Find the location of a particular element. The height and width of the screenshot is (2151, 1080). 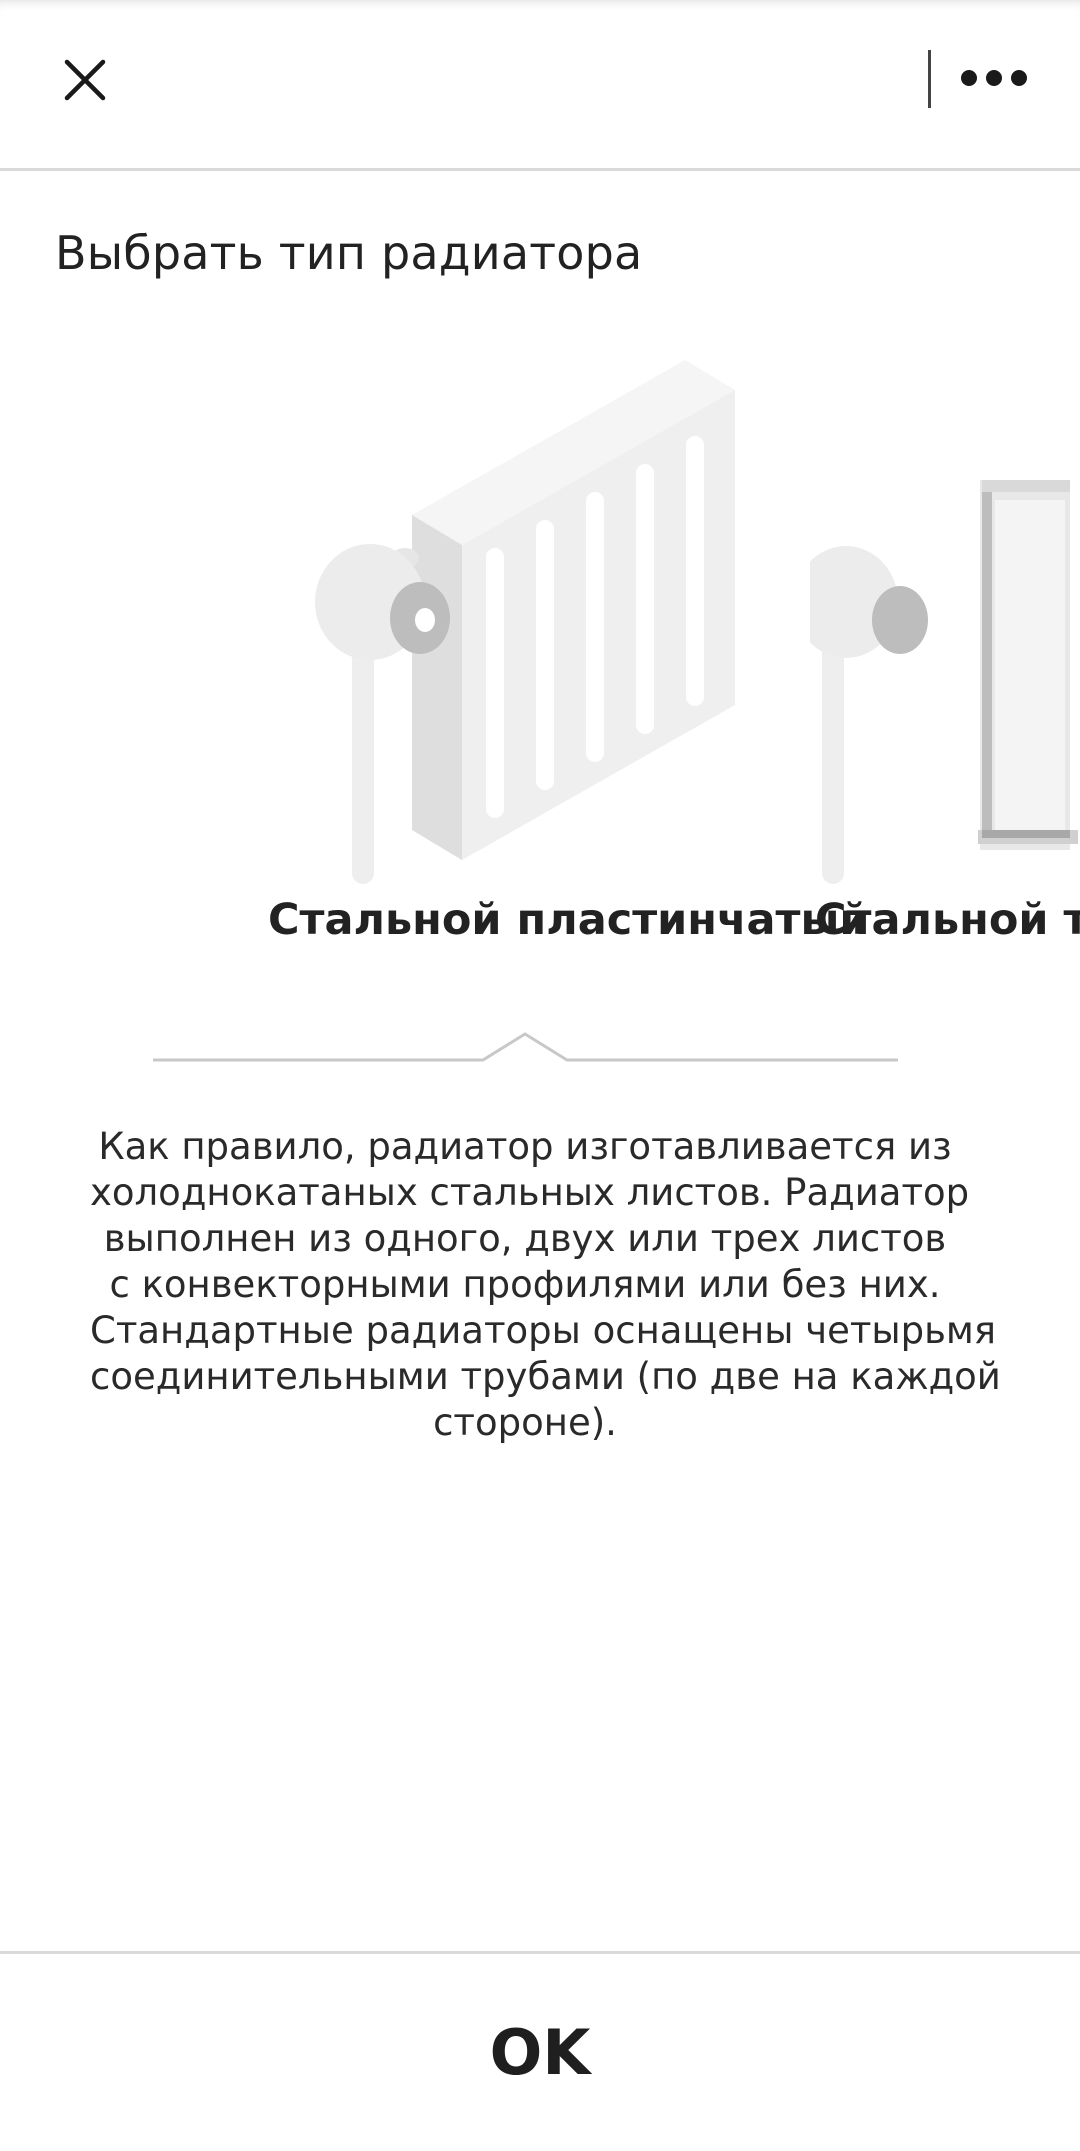

description-line: Стандартные радиаторы оснащены четырьмя is located at coordinates (543, 1330).